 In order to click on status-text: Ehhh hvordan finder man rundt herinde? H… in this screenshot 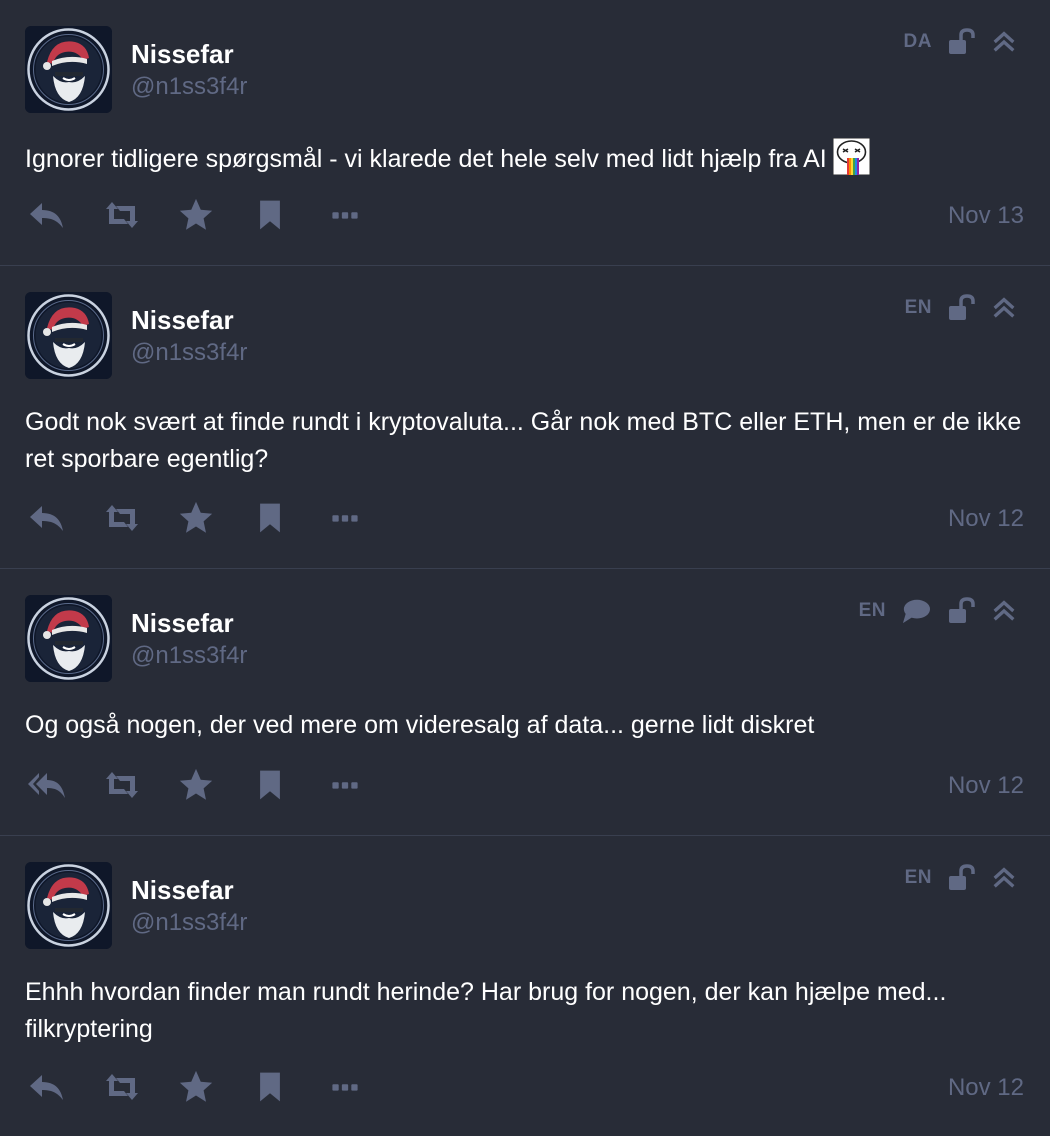, I will do `click(486, 1010)`.